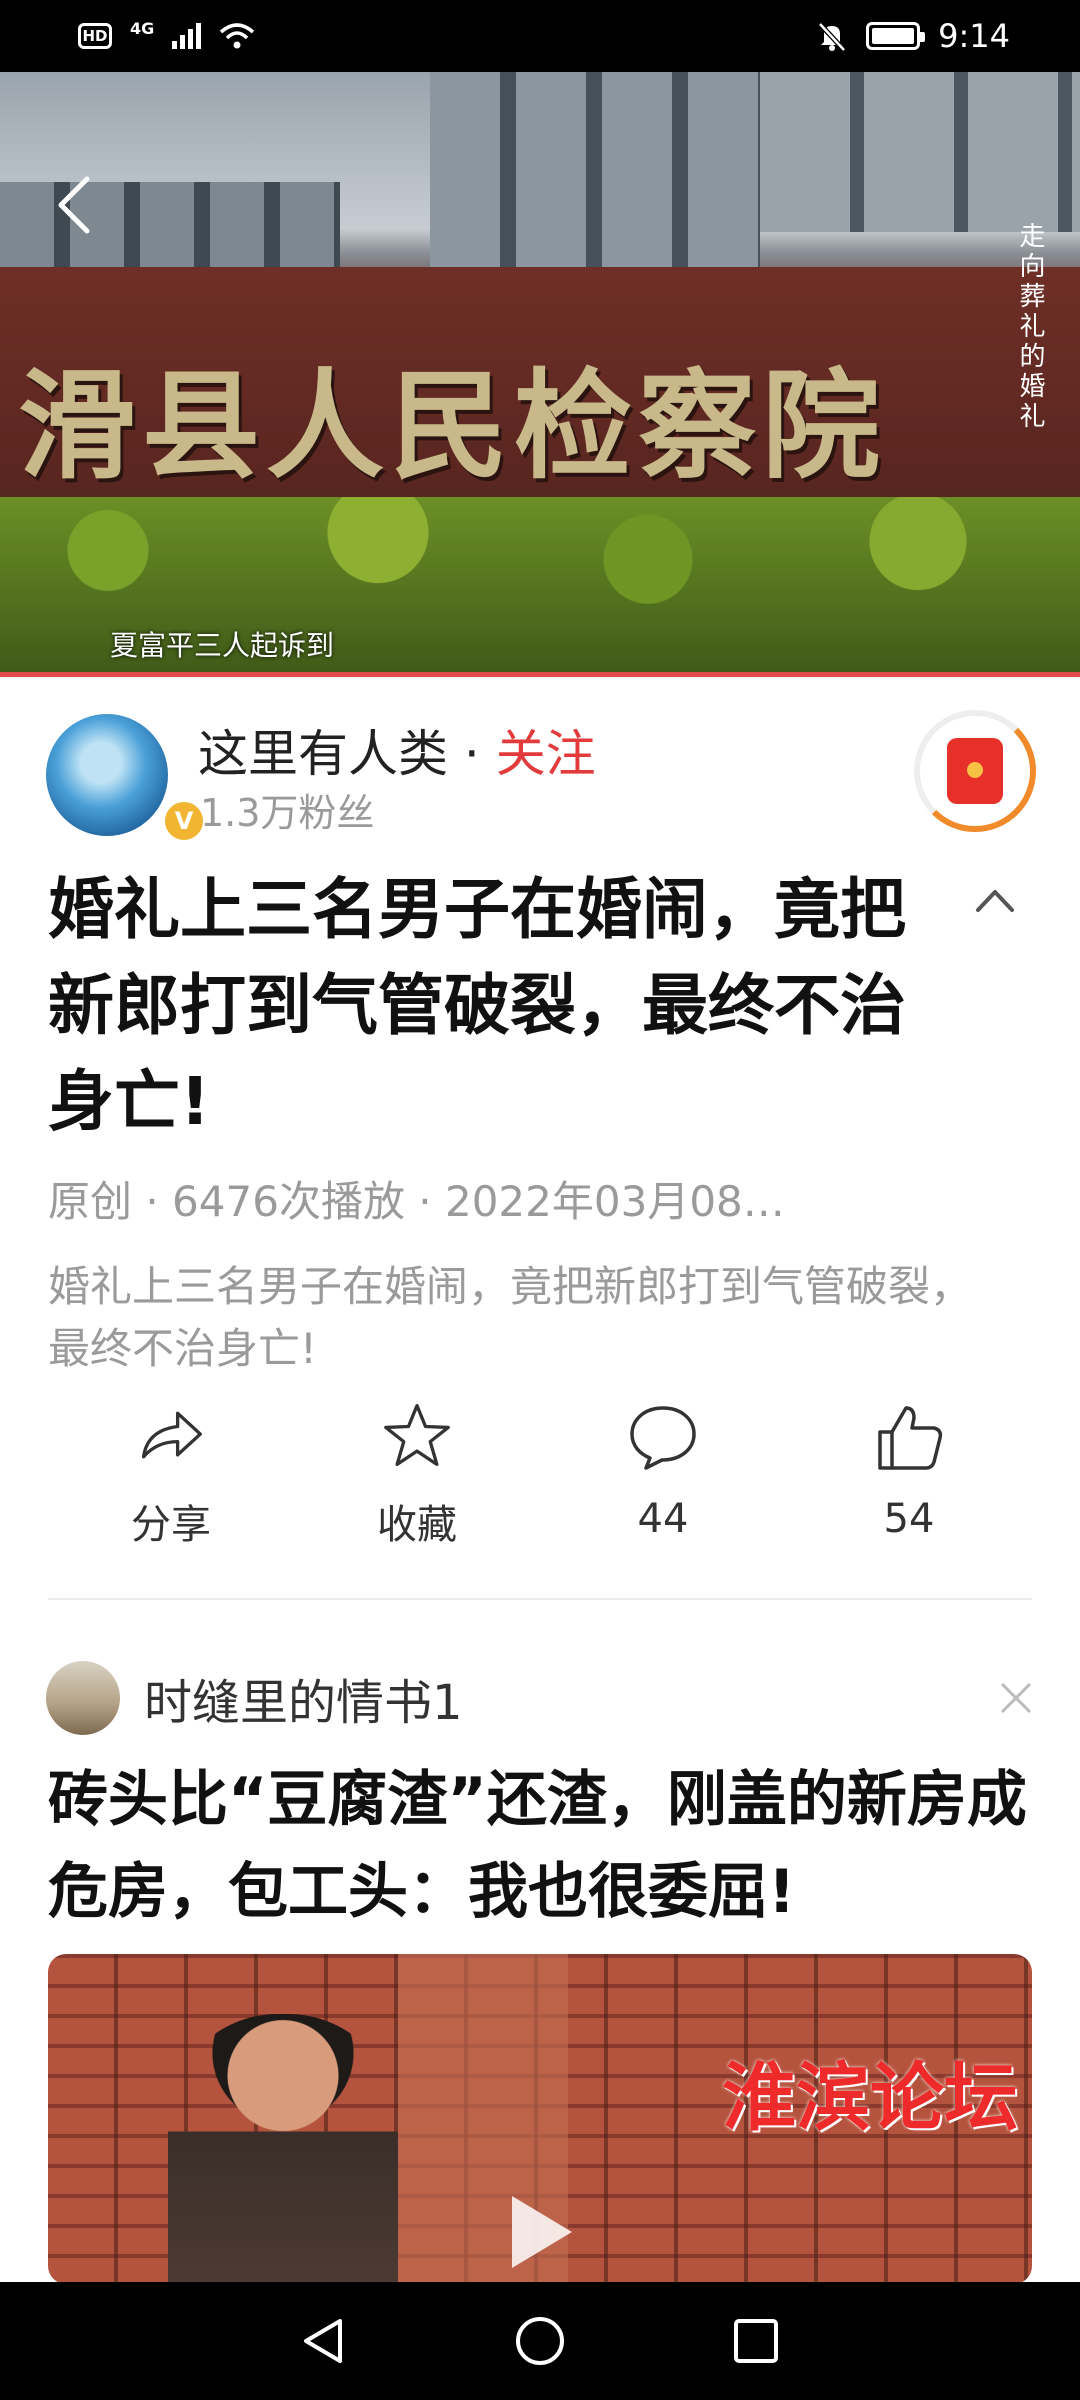  I want to click on author-row: V 这里有人类 · 关注 1.3万粉丝, so click(541, 777).